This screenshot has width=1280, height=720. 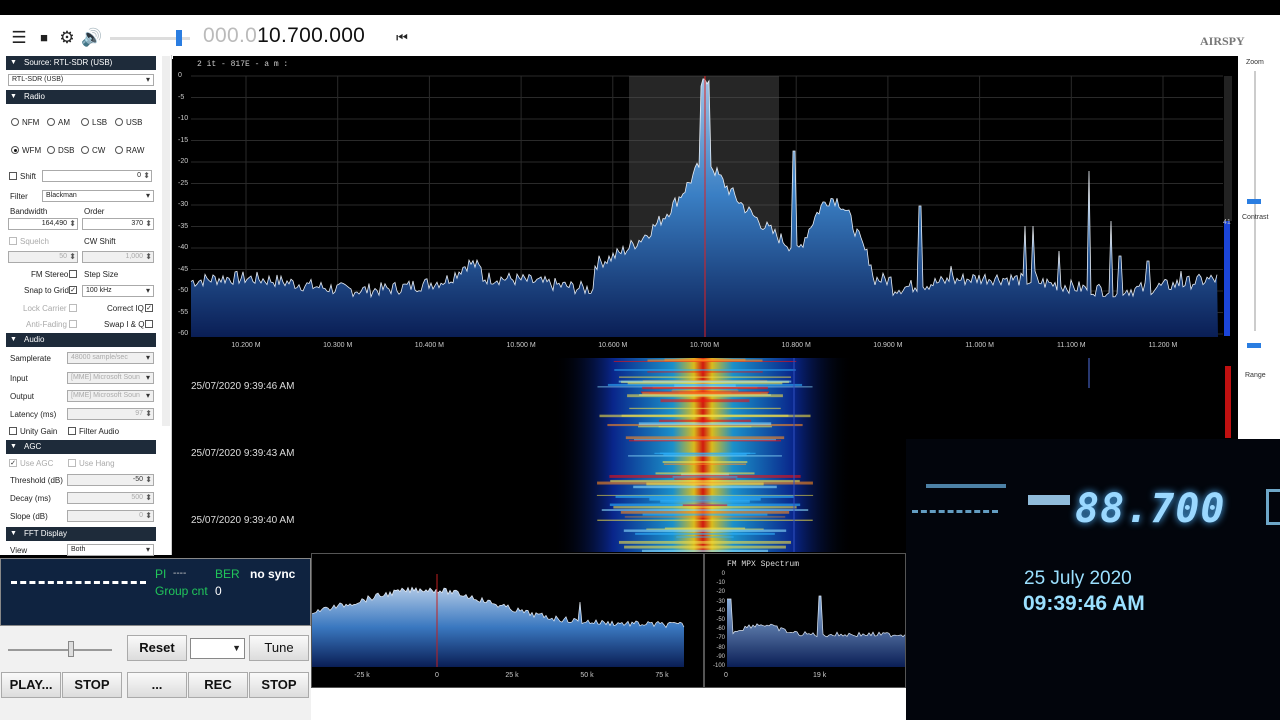 I want to click on top-bar, so click(x=640, y=7).